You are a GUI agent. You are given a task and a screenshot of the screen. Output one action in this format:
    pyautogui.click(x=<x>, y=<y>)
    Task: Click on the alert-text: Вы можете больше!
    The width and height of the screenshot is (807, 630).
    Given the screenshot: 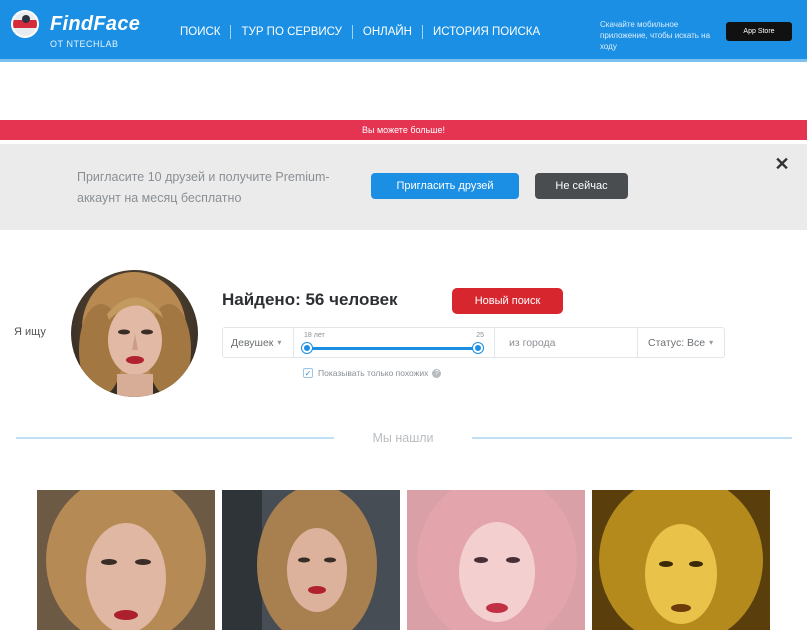 What is the action you would take?
    pyautogui.click(x=403, y=130)
    